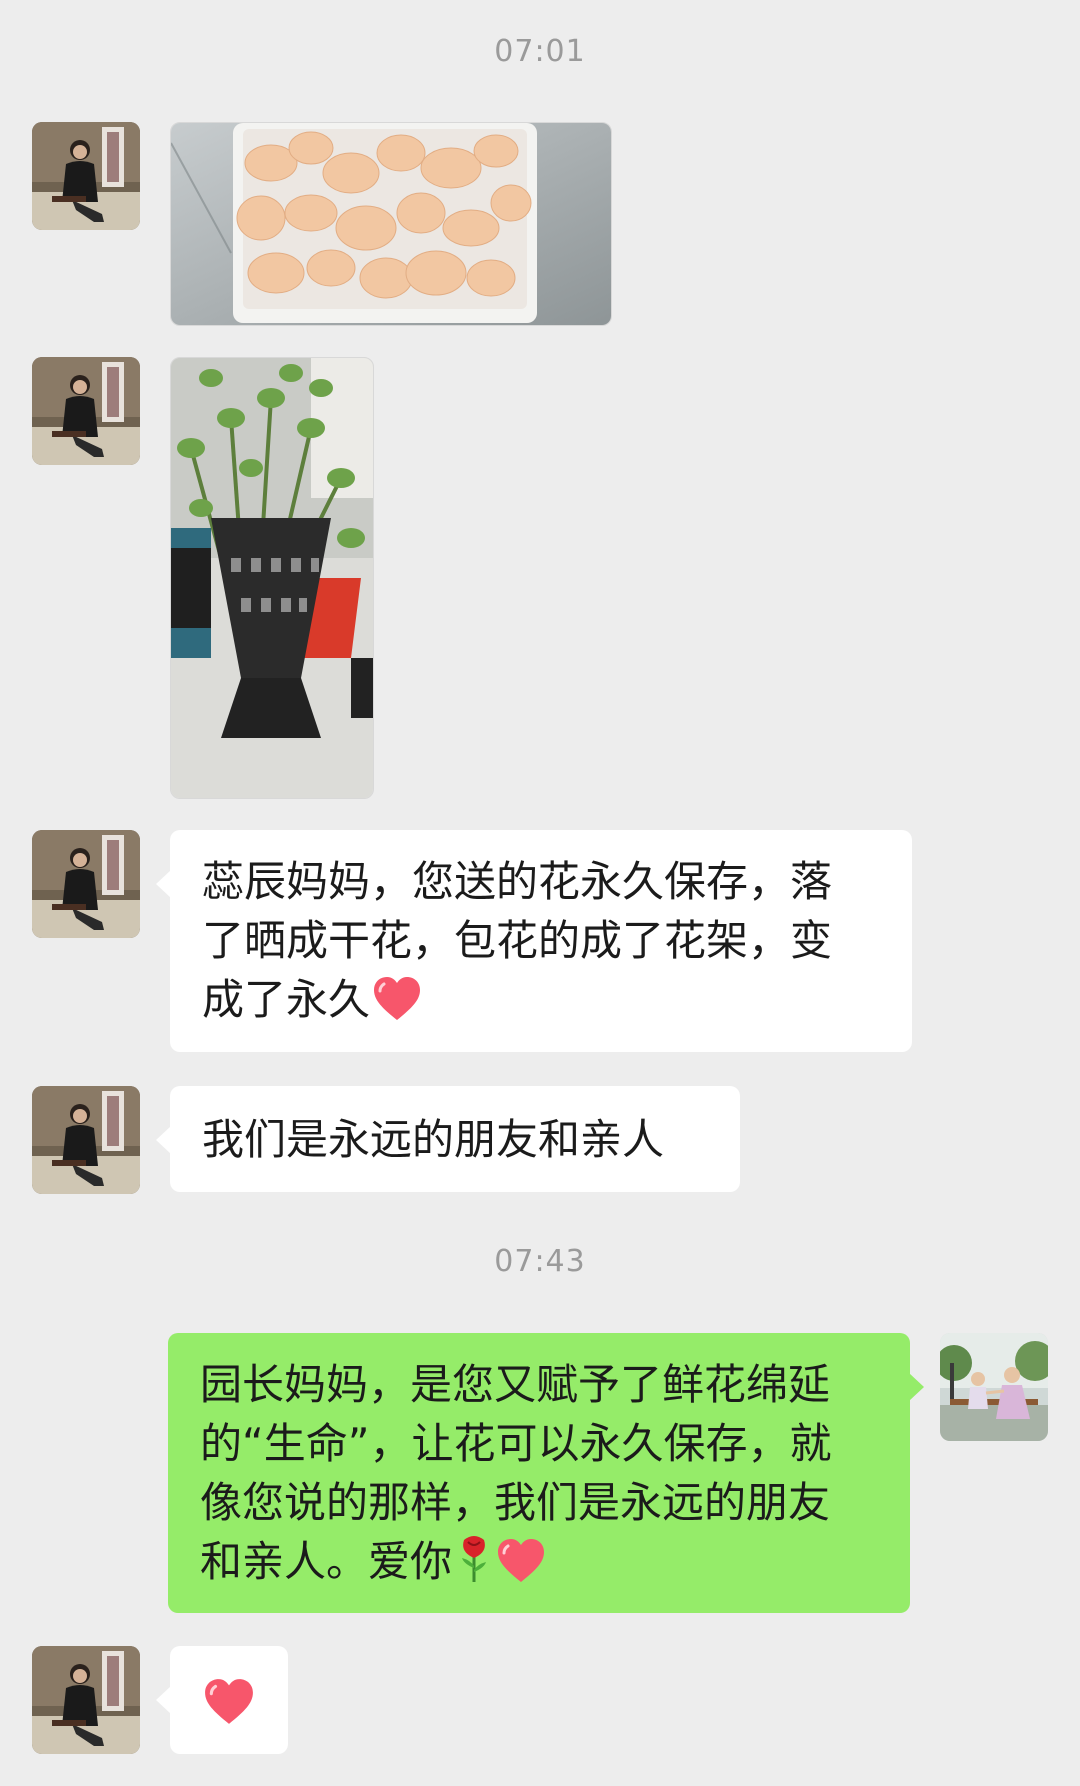 The image size is (1080, 1786). Describe the element at coordinates (516, 1443) in the screenshot. I see `message-line: 的“生命”，让花可以永久保存，就` at that location.